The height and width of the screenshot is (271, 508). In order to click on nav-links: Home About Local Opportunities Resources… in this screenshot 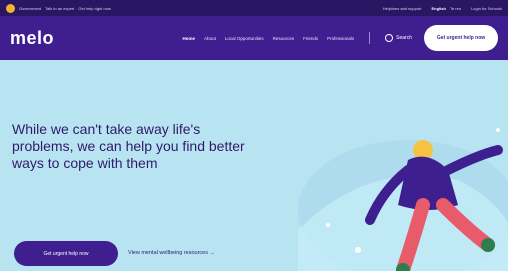, I will do `click(297, 38)`.